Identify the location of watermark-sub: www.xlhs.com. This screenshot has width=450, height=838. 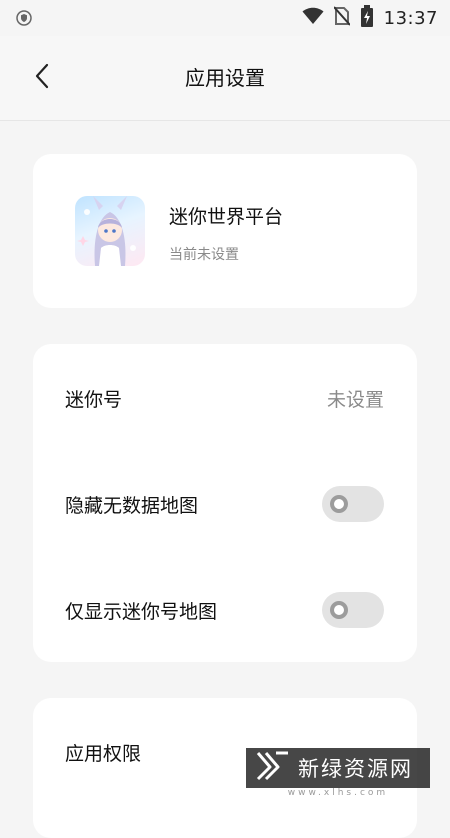
(338, 793).